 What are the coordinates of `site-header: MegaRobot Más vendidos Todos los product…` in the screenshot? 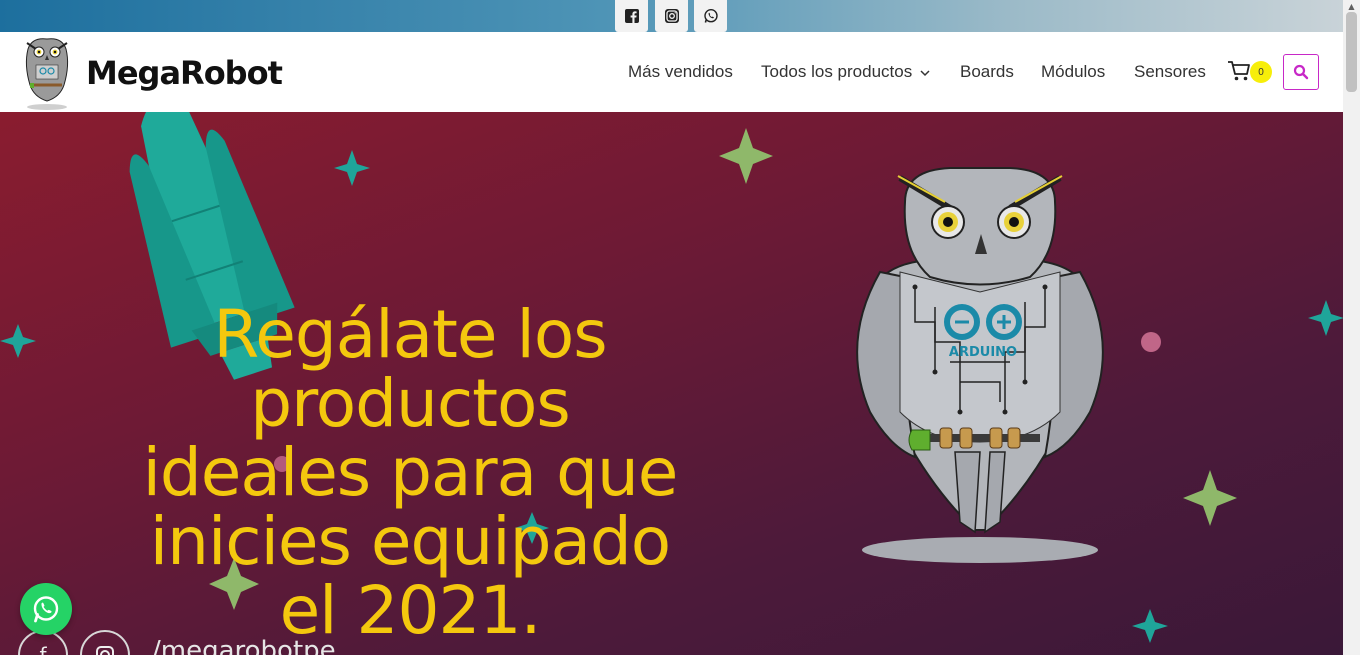 It's located at (671, 72).